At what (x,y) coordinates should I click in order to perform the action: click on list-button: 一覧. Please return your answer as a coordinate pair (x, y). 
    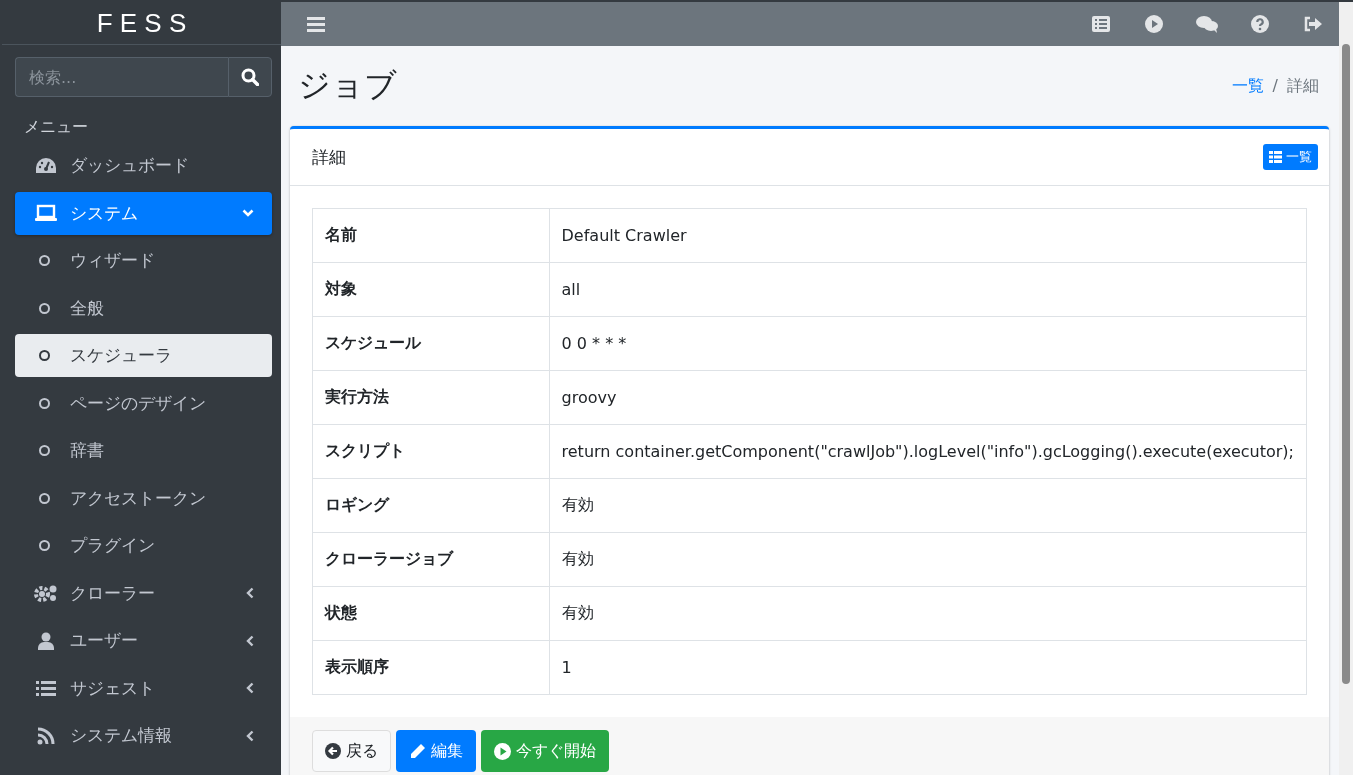
    Looking at the image, I should click on (1290, 157).